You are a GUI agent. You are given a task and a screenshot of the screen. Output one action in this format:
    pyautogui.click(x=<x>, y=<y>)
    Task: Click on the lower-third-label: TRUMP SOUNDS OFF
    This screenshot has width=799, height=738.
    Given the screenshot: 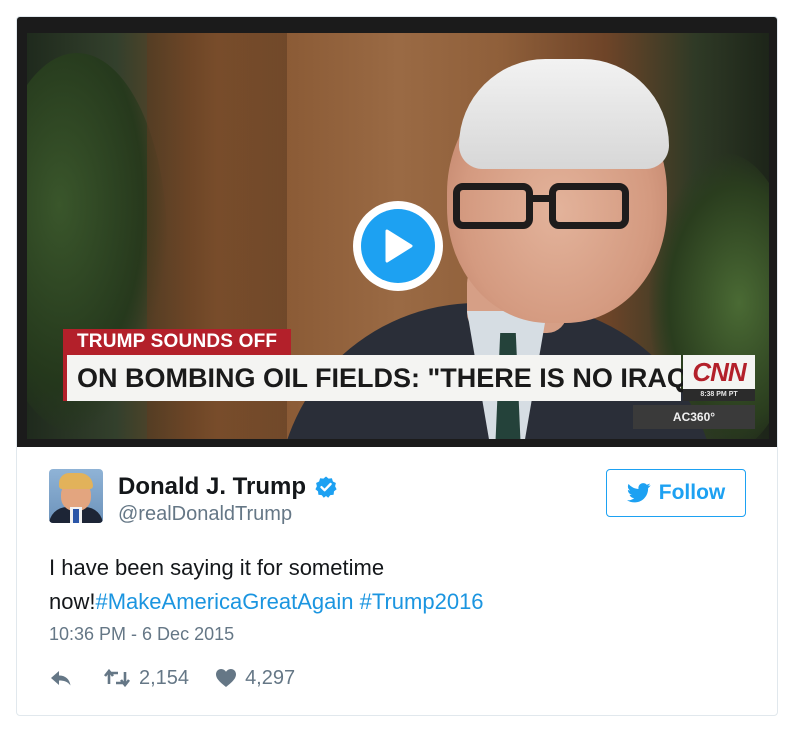 What is the action you would take?
    pyautogui.click(x=177, y=342)
    